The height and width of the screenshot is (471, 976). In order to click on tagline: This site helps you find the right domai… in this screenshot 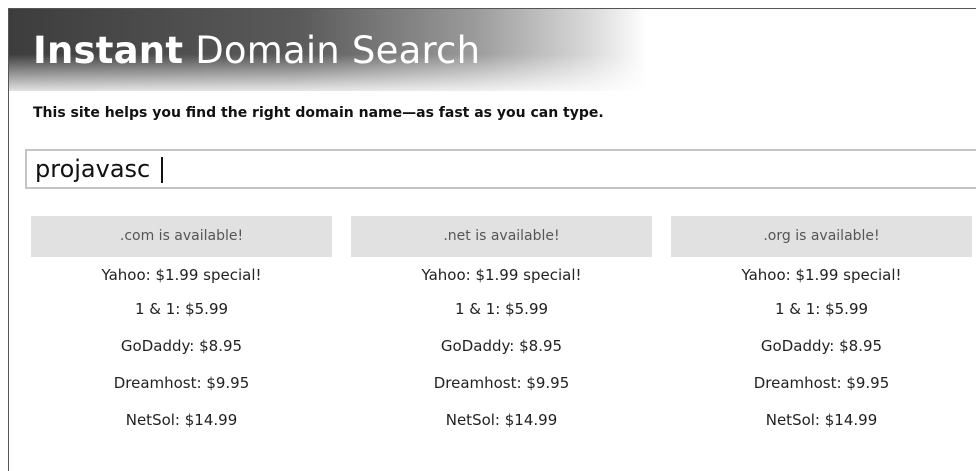, I will do `click(318, 113)`.